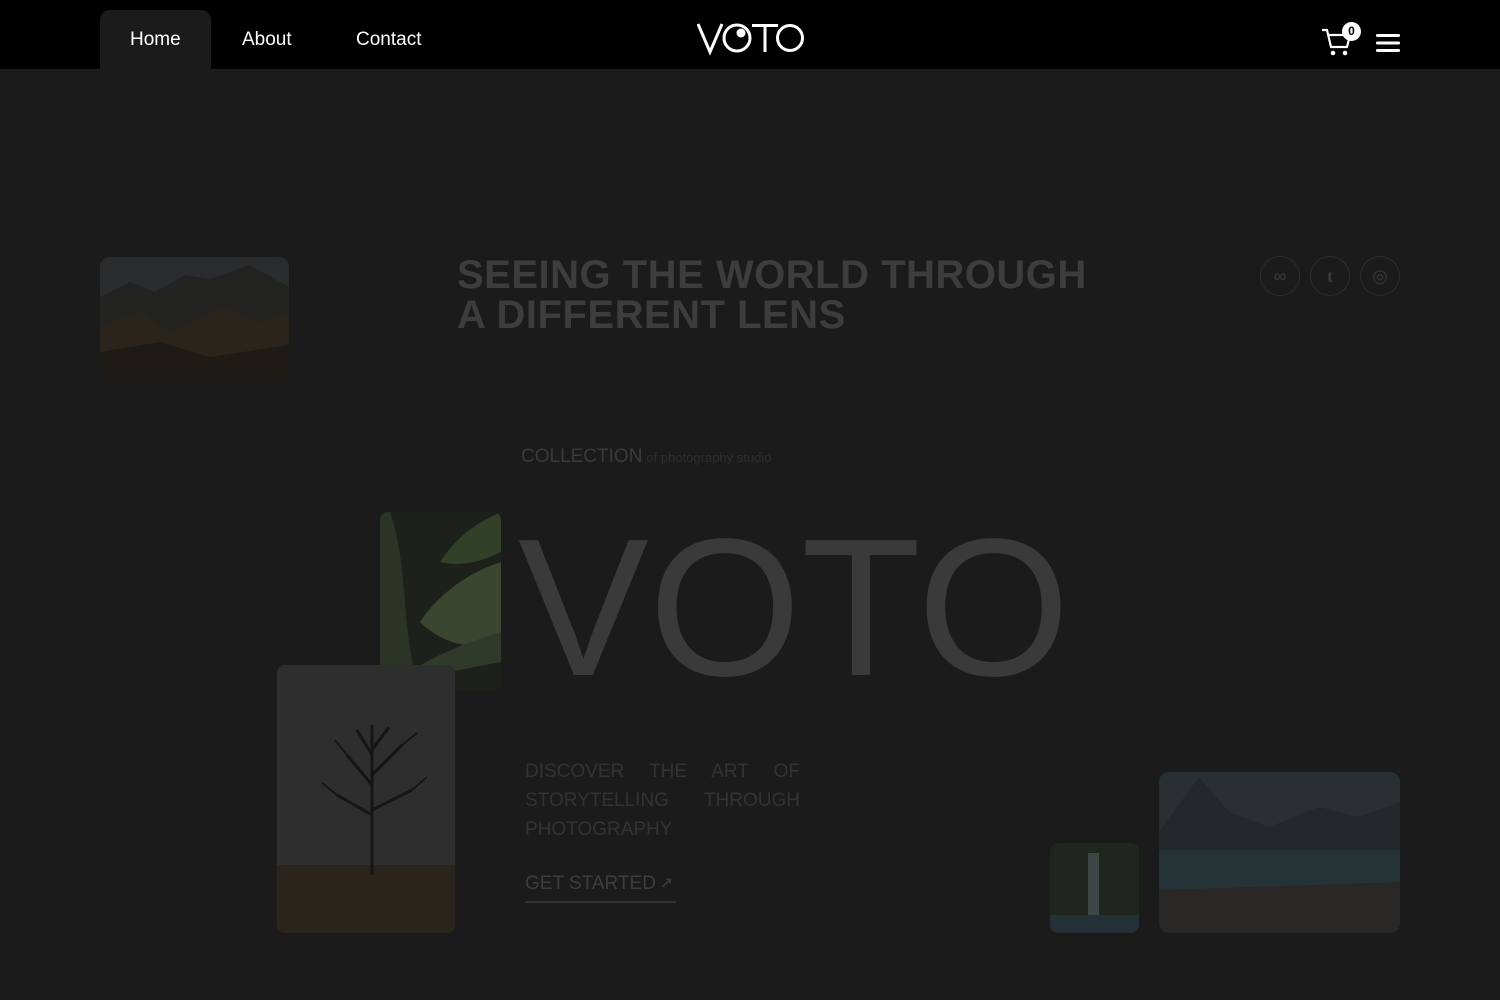 The width and height of the screenshot is (1500, 1000). I want to click on bare-tree-photo, so click(366, 799).